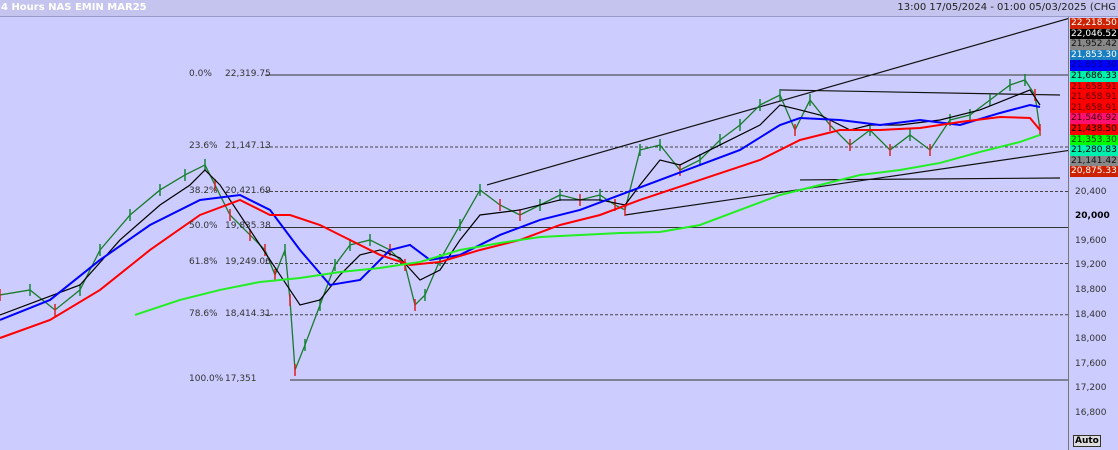  I want to click on price-badge: 21,353.30, so click(1094, 140).